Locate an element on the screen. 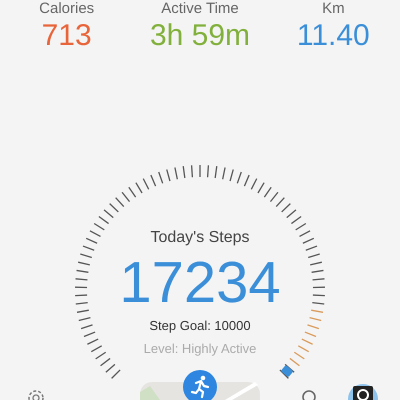 Image resolution: width=400 pixels, height=400 pixels. steps-title: Today's Steps is located at coordinates (200, 238).